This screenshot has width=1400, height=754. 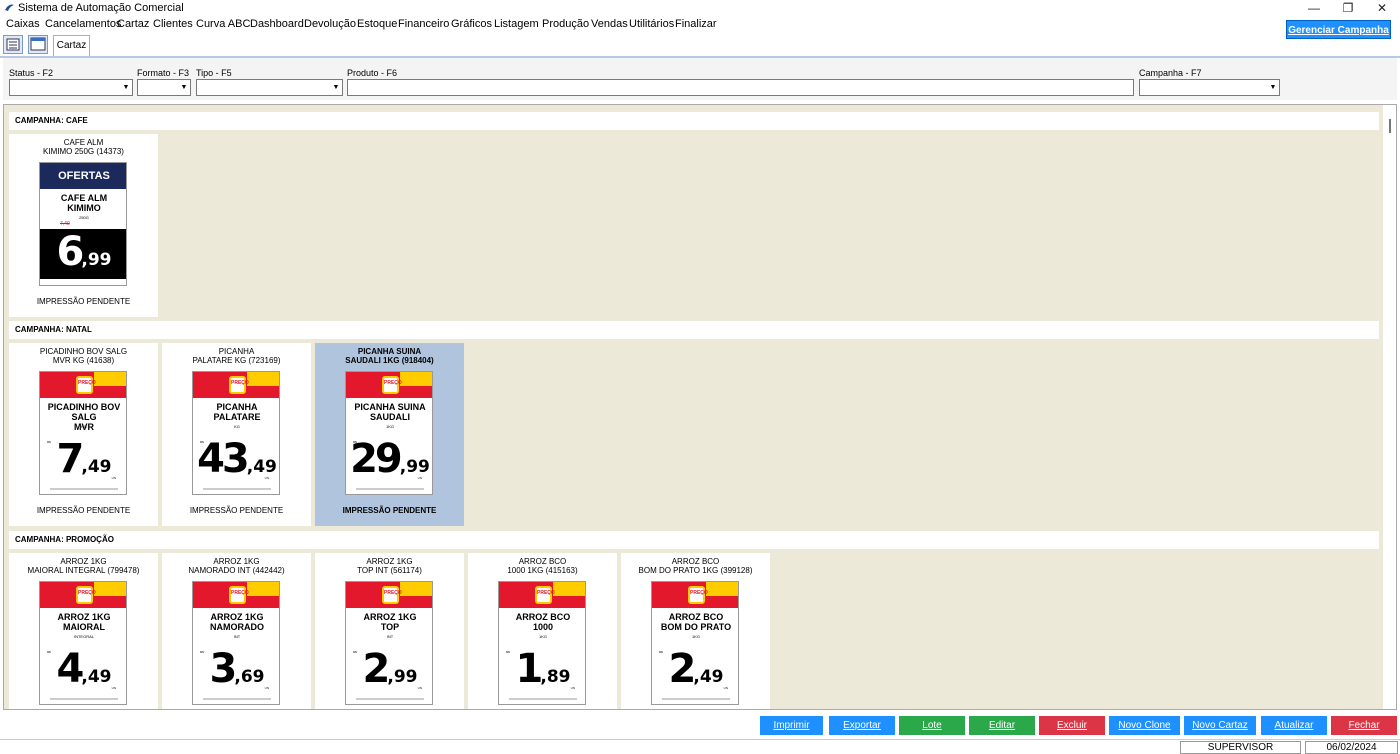 What do you see at coordinates (83, 176) in the screenshot?
I see `poster-banner: OFERTAS` at bounding box center [83, 176].